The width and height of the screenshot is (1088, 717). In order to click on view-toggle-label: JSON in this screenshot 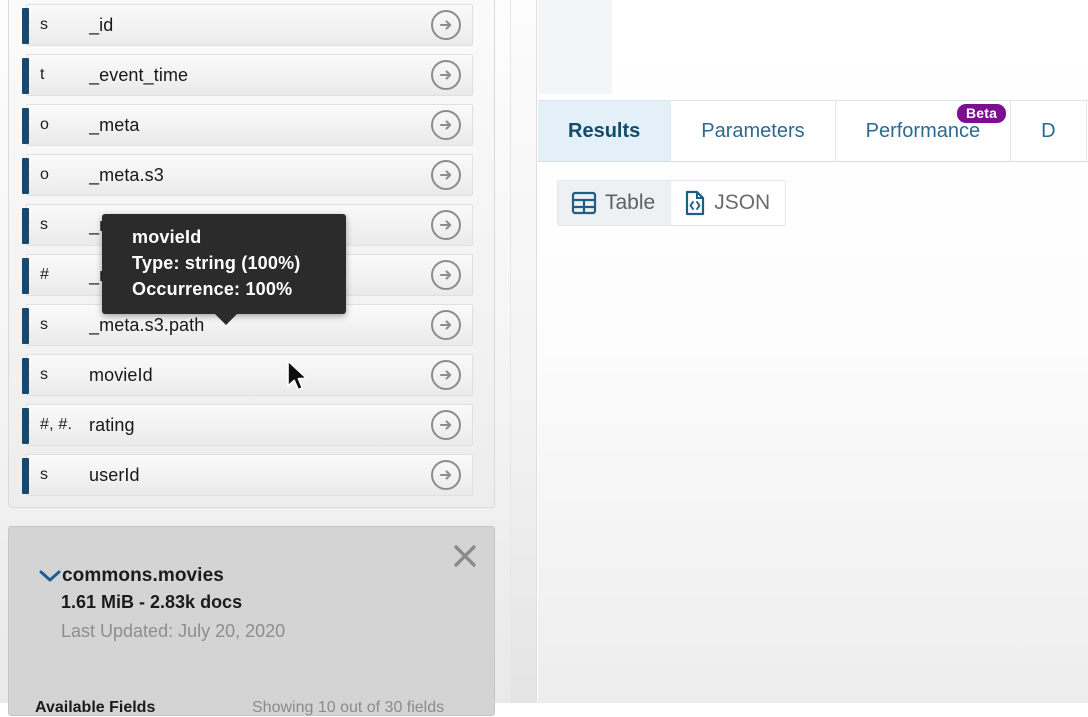, I will do `click(742, 202)`.